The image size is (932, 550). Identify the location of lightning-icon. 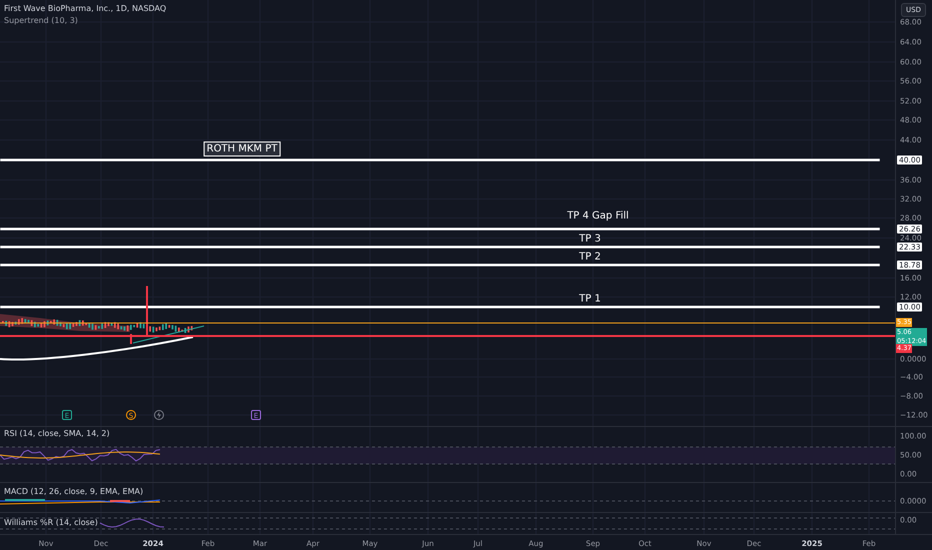
(159, 415).